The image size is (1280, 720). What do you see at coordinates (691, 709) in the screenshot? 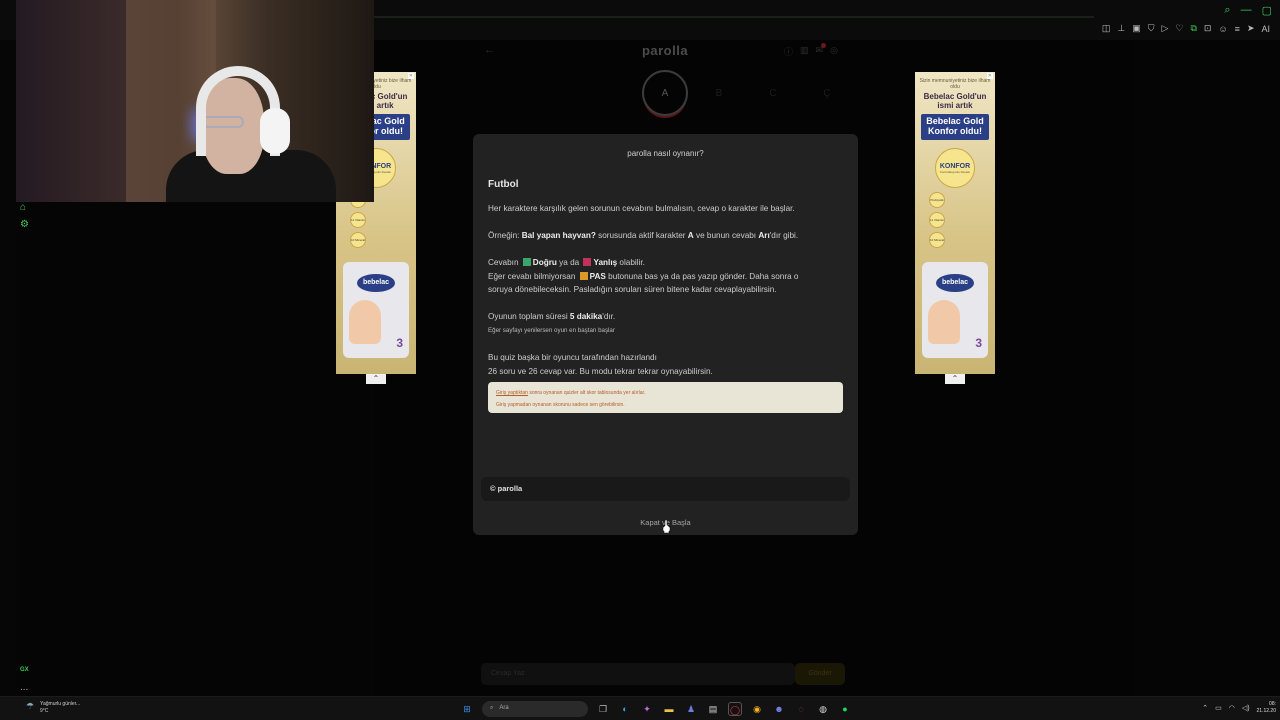
I see `teams-icon: ♟` at bounding box center [691, 709].